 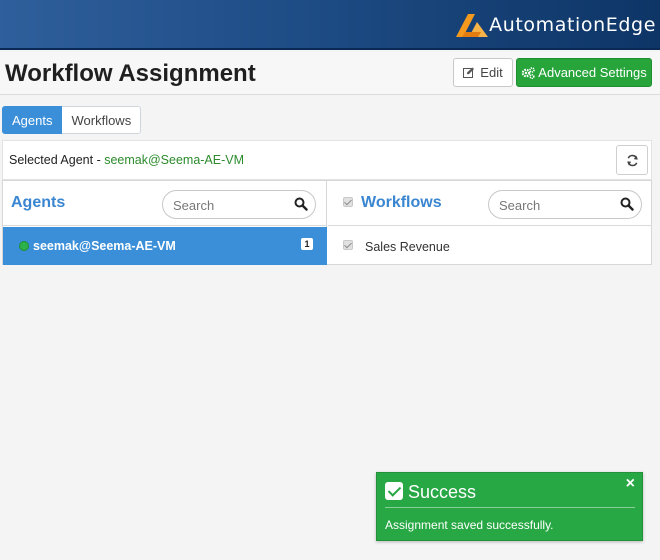 I want to click on agent-list-item: seemak@Seema-AE-VM 1, so click(x=165, y=246).